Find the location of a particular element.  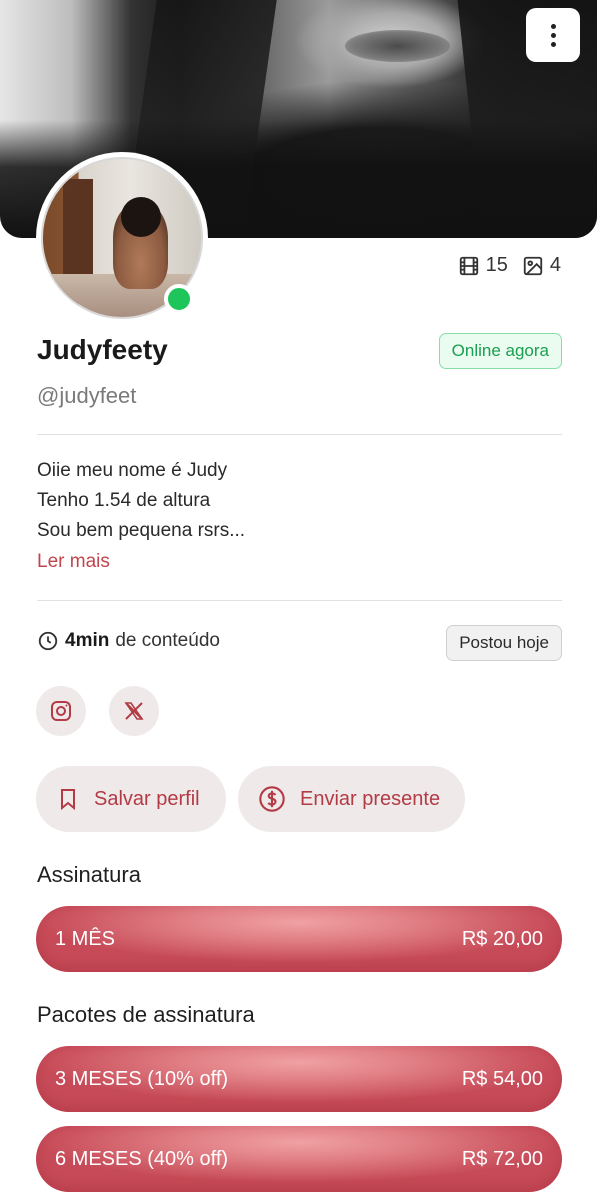

read-more-link: Ler mais is located at coordinates (73, 562).